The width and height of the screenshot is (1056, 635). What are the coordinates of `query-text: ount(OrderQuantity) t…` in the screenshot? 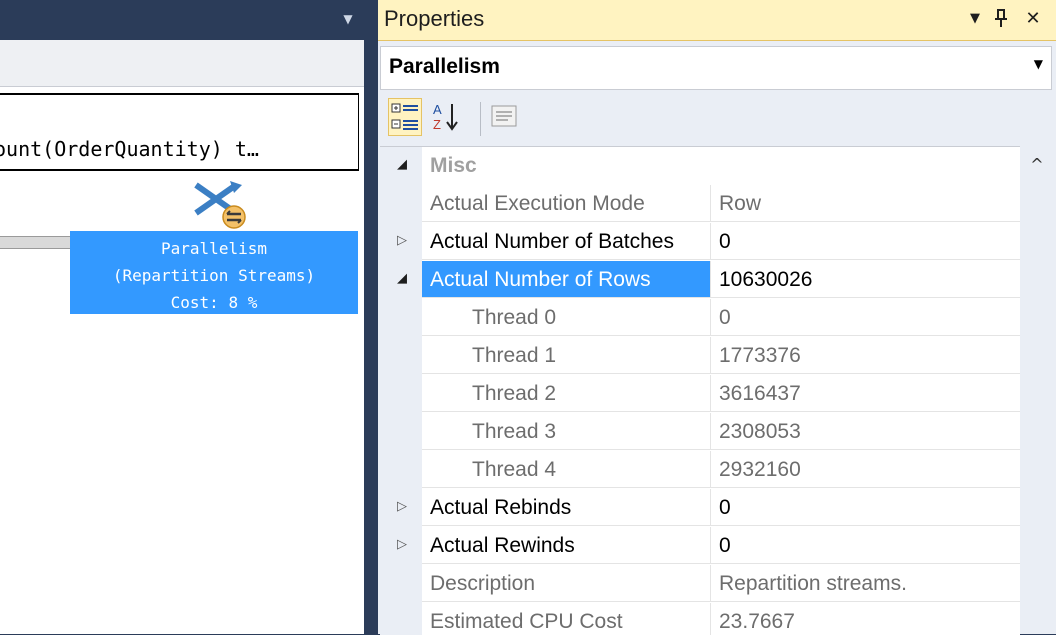 It's located at (129, 149).